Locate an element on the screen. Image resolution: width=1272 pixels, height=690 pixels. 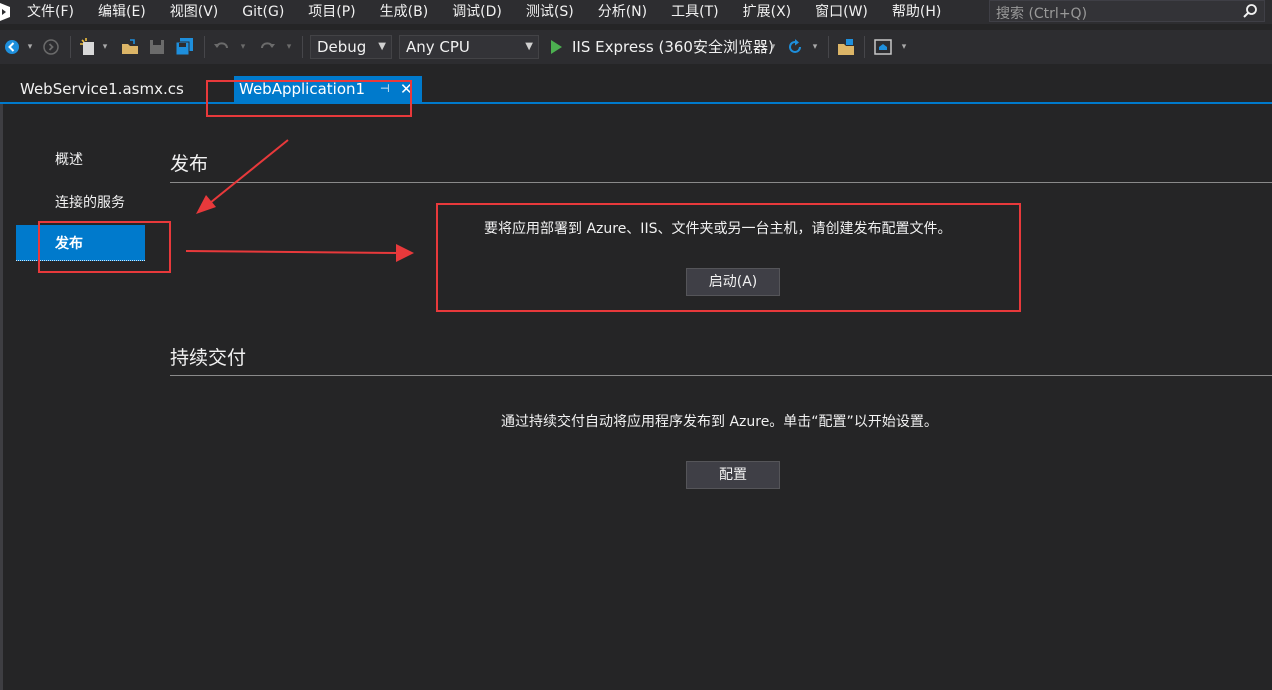
annotation-arrow-right is located at coordinates (299, 253).